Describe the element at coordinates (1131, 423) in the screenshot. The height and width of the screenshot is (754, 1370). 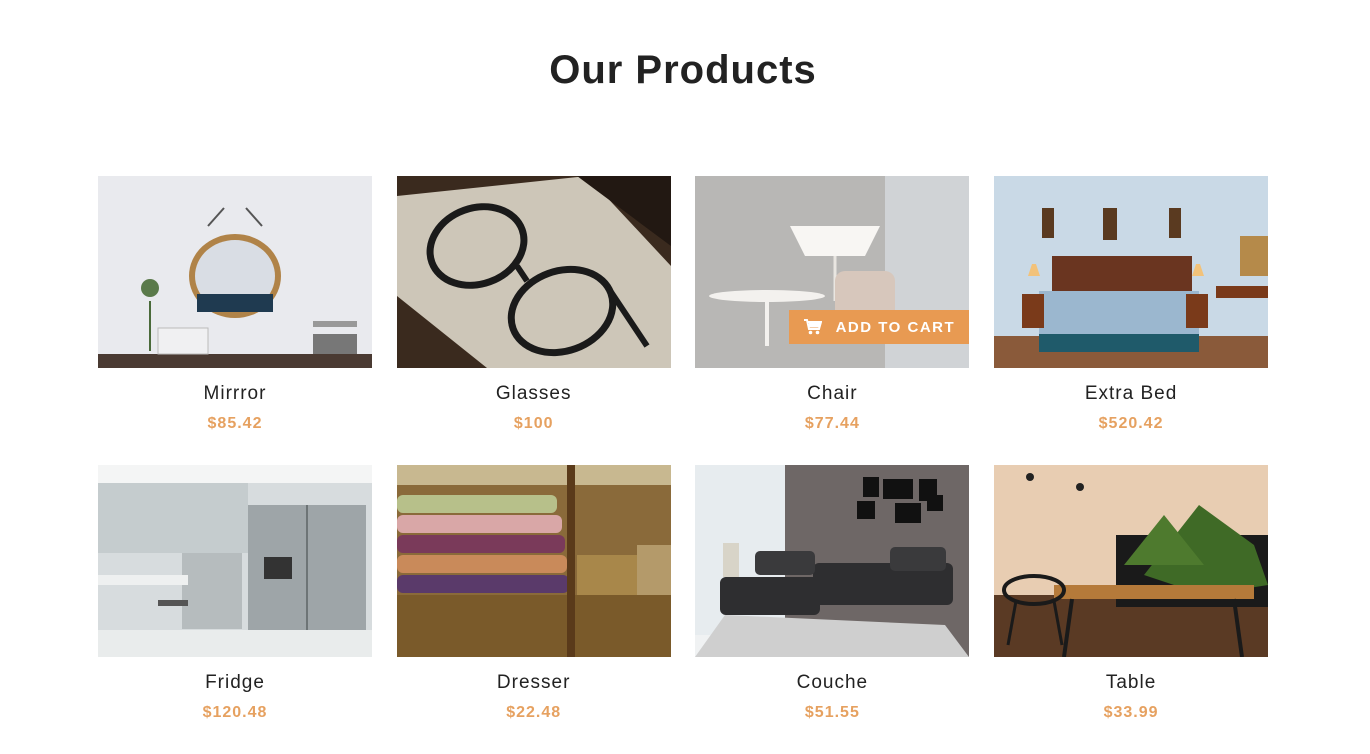
I see `product-price: $520.42` at that location.